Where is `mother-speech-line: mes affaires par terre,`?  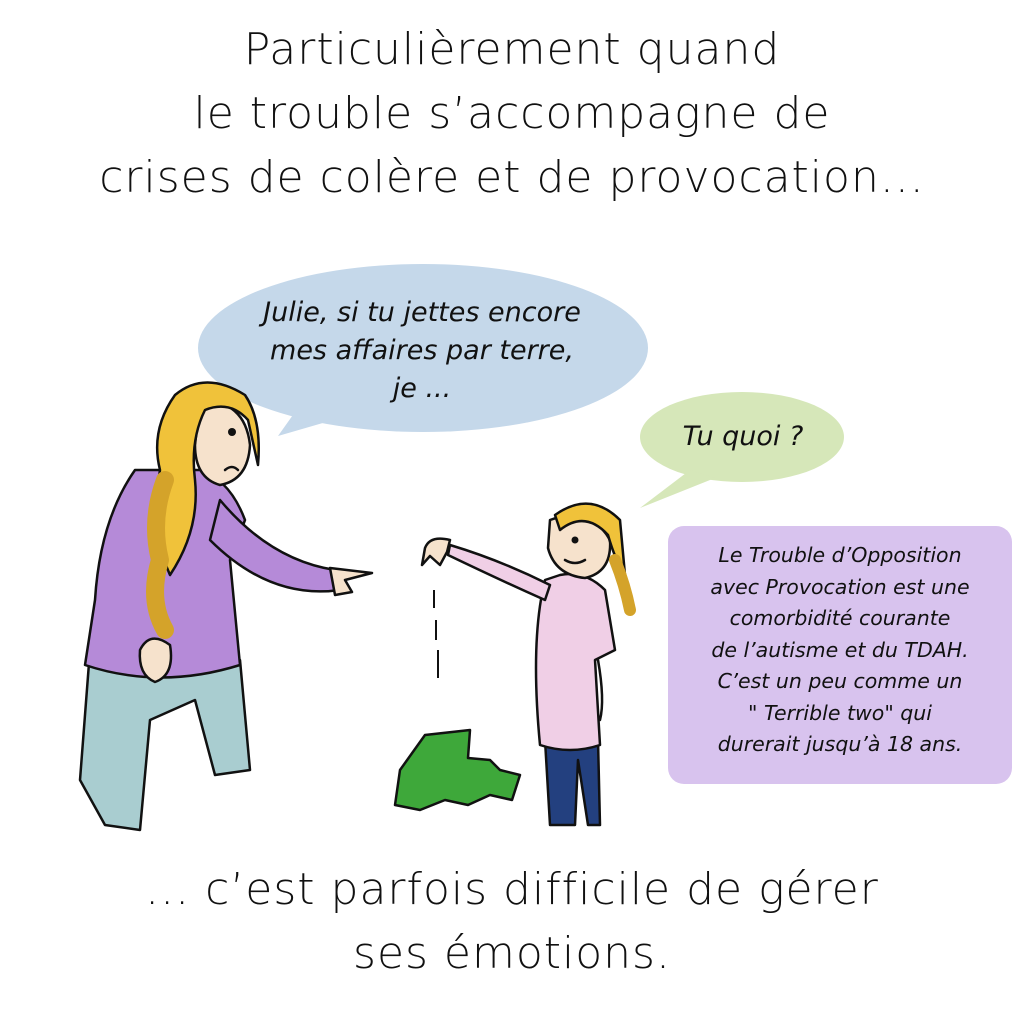 mother-speech-line: mes affaires par terre, is located at coordinates (422, 350).